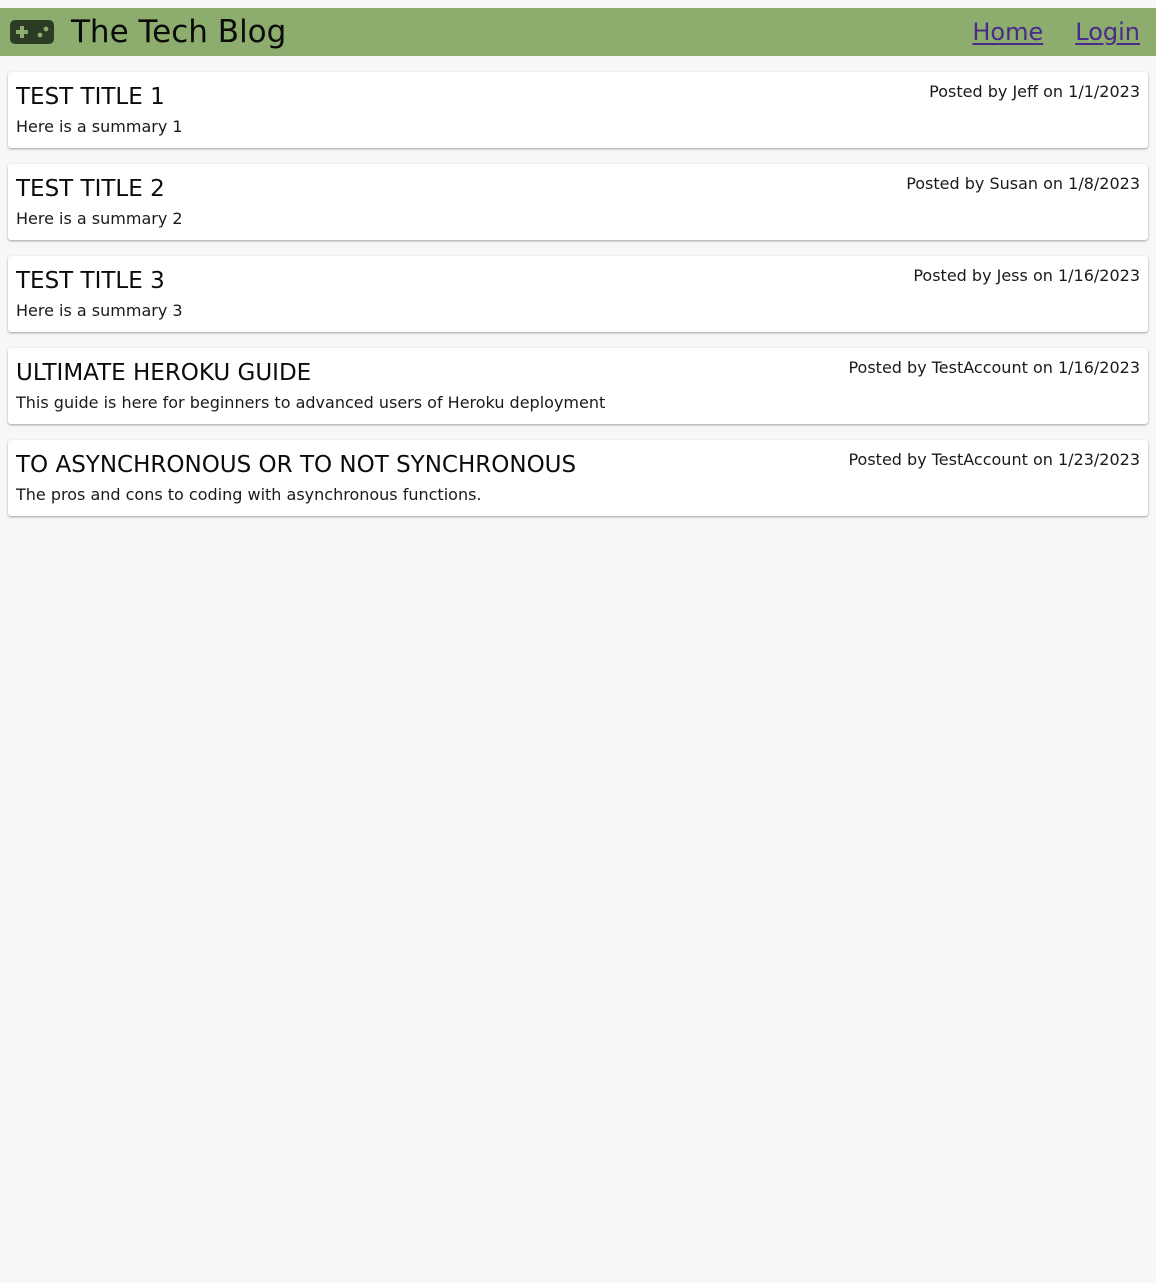 The width and height of the screenshot is (1156, 1283). Describe the element at coordinates (994, 459) in the screenshot. I see `post-meta: Posted by TestAccount on 1/23/2023` at that location.